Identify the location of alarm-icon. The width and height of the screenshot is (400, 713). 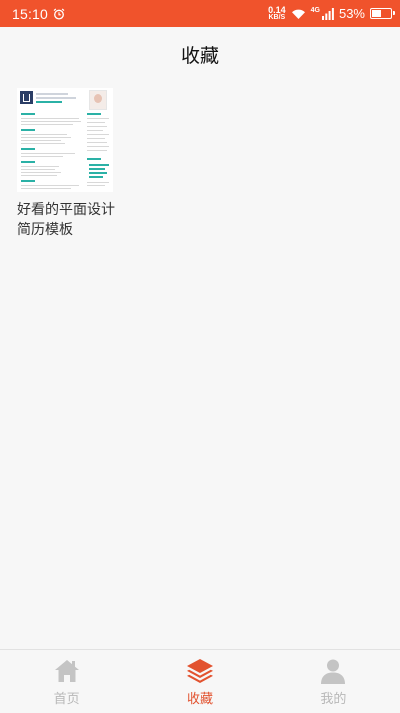
(59, 14).